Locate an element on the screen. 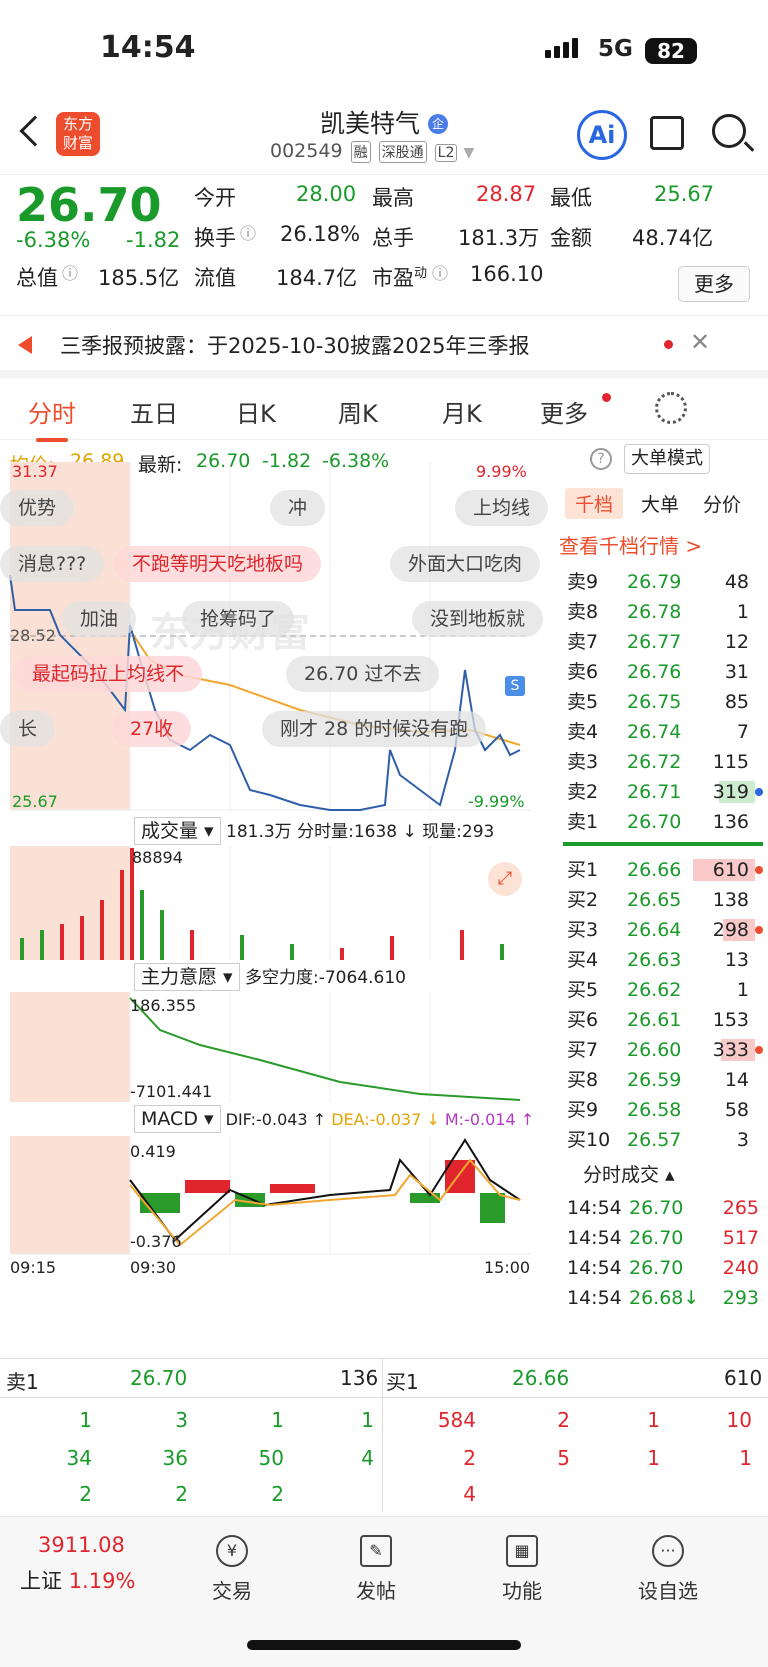  tab-weekly-k: 周K is located at coordinates (358, 411).